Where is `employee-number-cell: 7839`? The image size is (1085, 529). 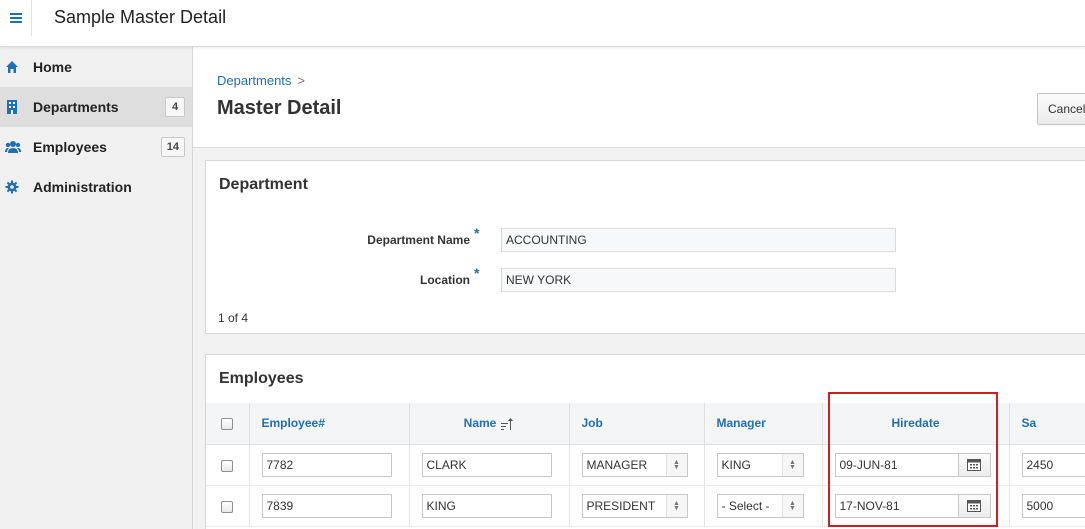
employee-number-cell: 7839 is located at coordinates (329, 506).